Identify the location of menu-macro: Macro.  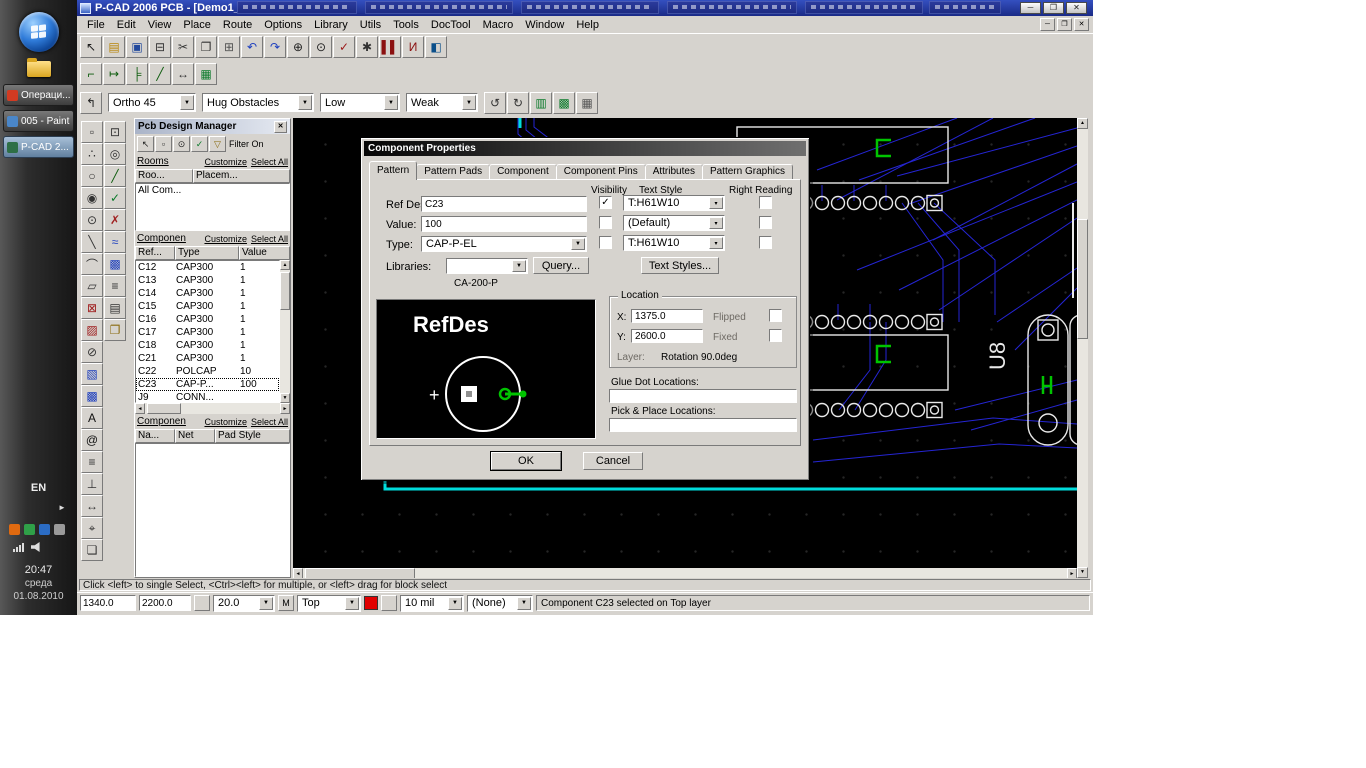
(498, 25).